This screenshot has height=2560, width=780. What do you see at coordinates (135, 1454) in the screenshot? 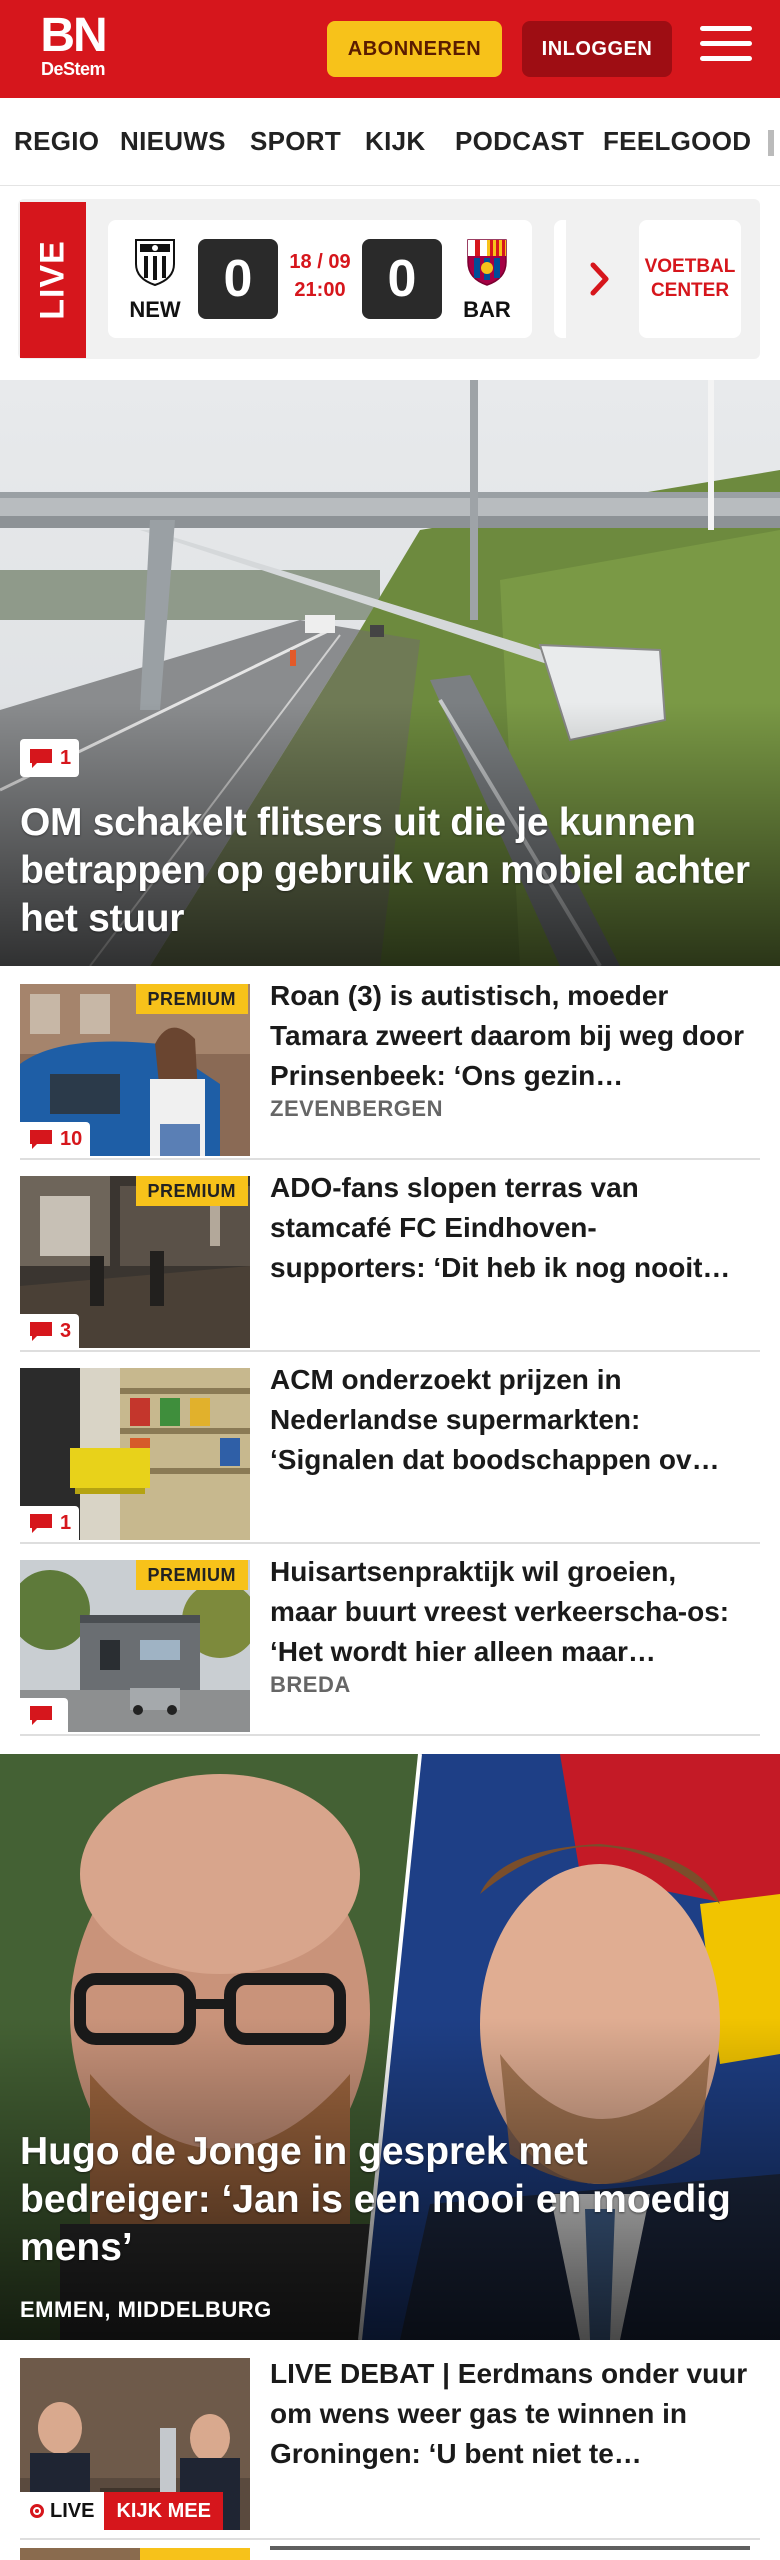
I see `article-thumbnail: 1` at bounding box center [135, 1454].